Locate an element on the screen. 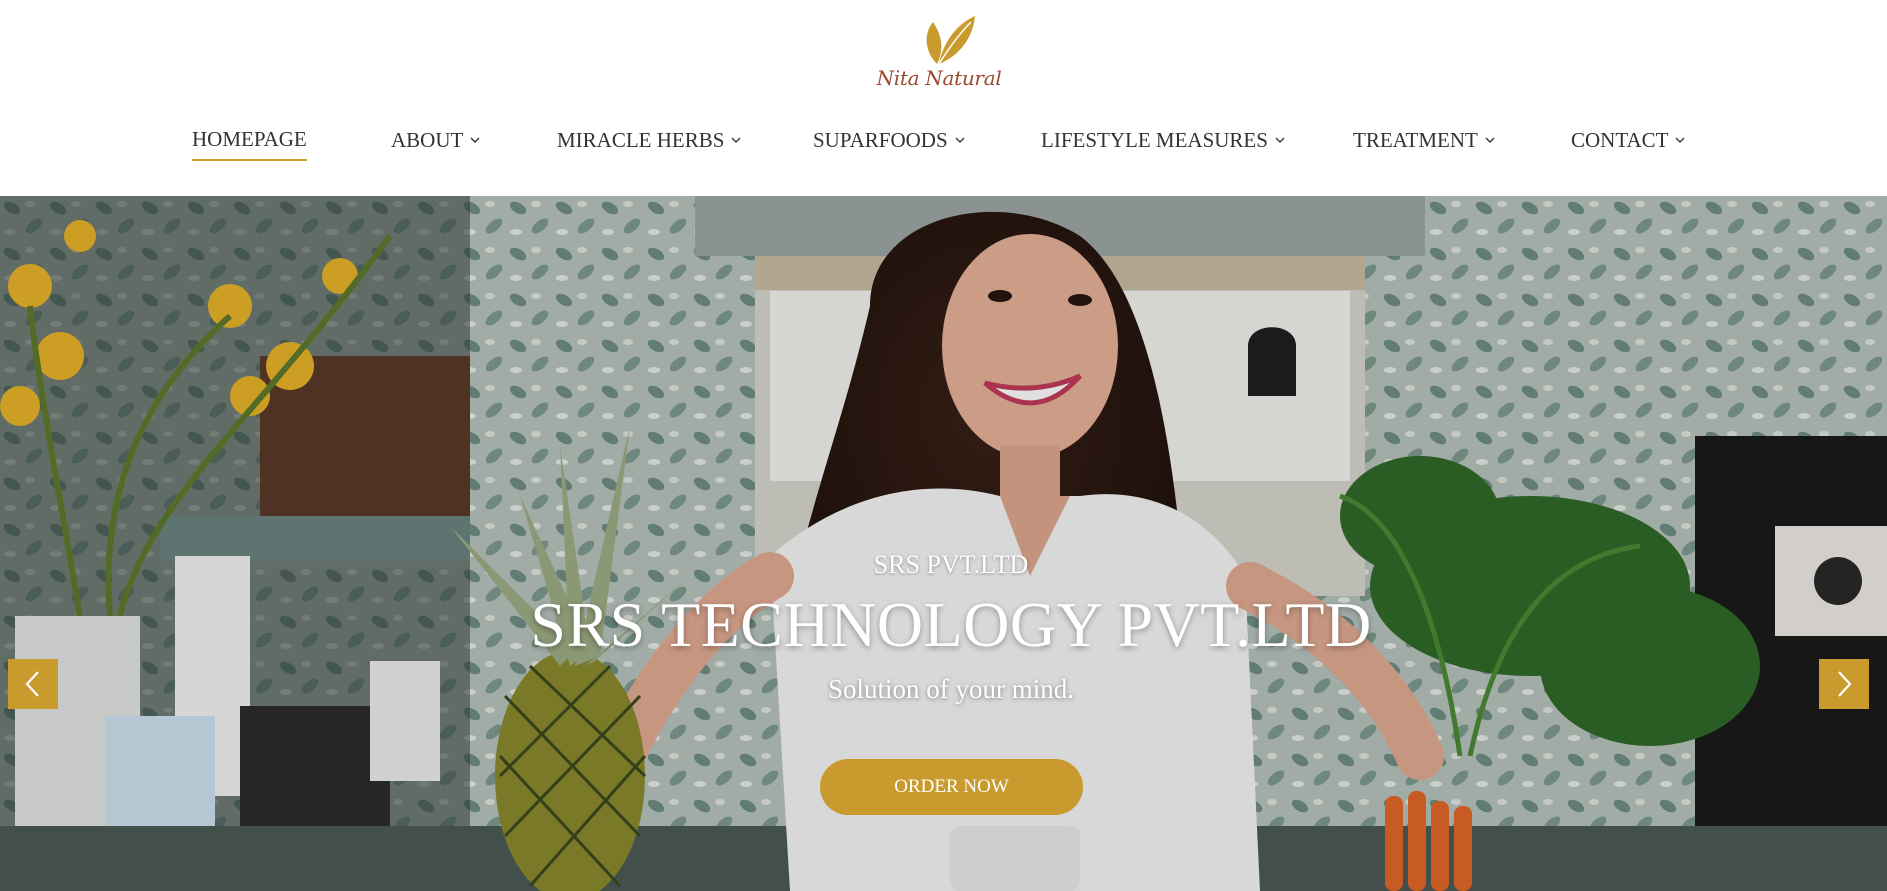 The height and width of the screenshot is (891, 1887). nav-item-miracle-herbs: MIRACLE HERBS is located at coordinates (649, 140).